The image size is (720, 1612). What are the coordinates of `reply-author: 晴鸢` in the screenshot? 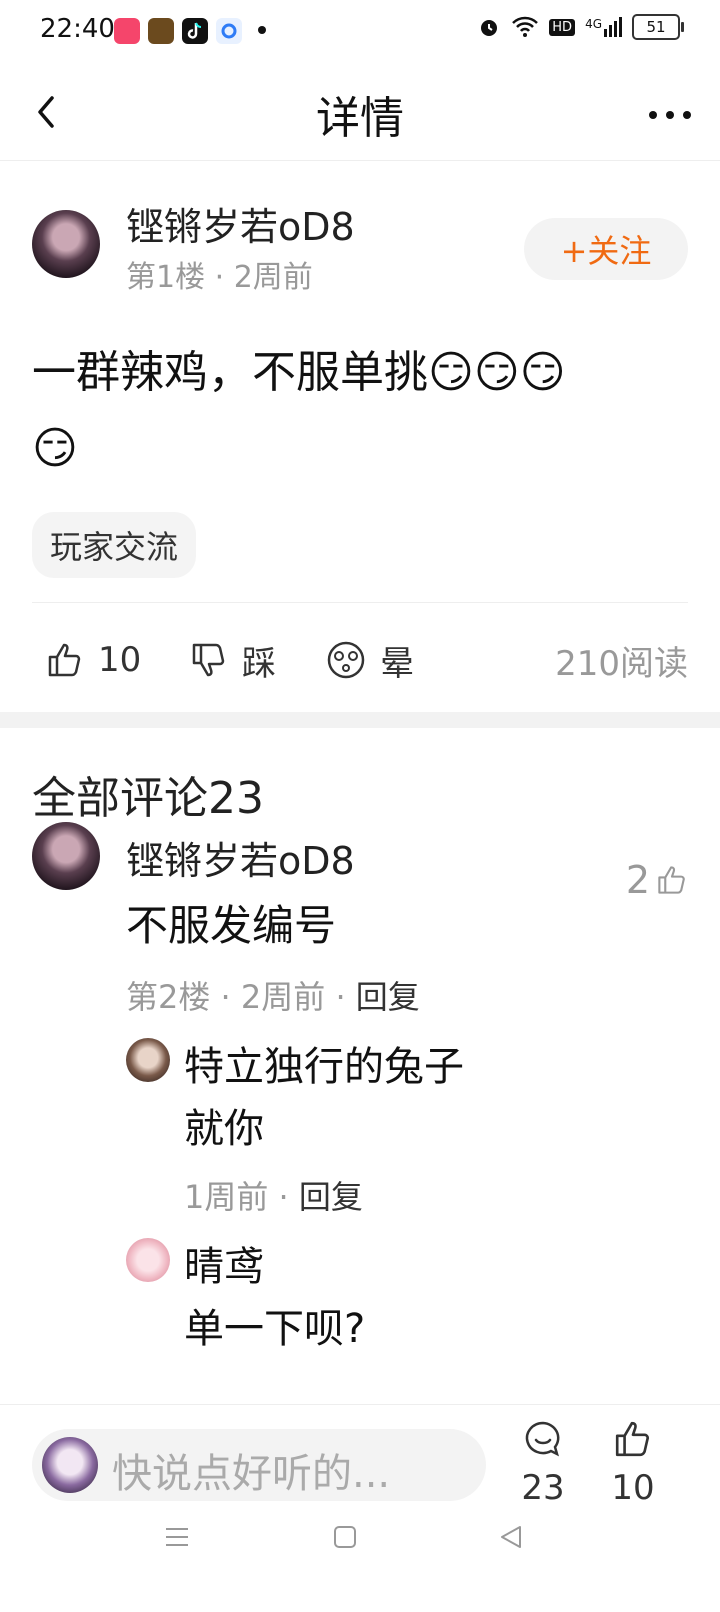 It's located at (224, 1263).